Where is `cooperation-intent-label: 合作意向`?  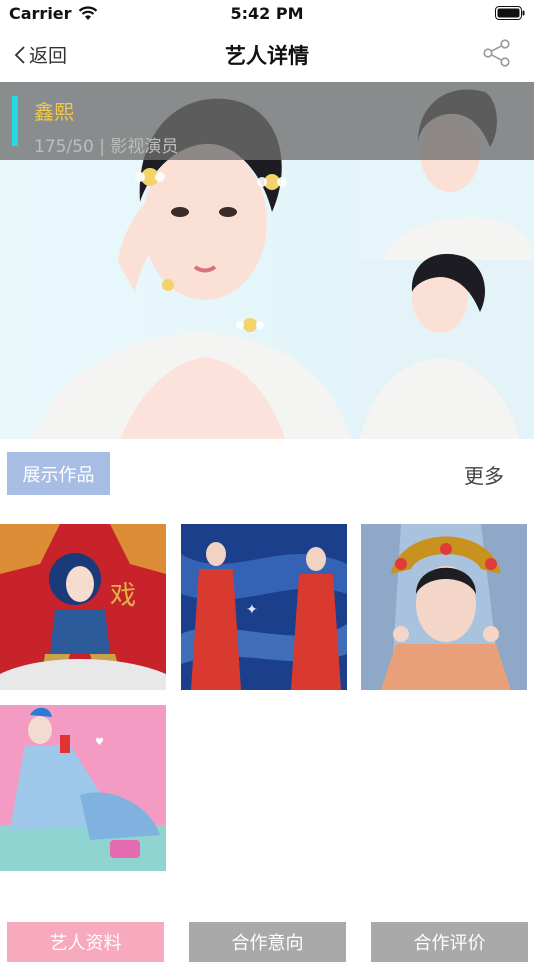 cooperation-intent-label: 合作意向 is located at coordinates (267, 943).